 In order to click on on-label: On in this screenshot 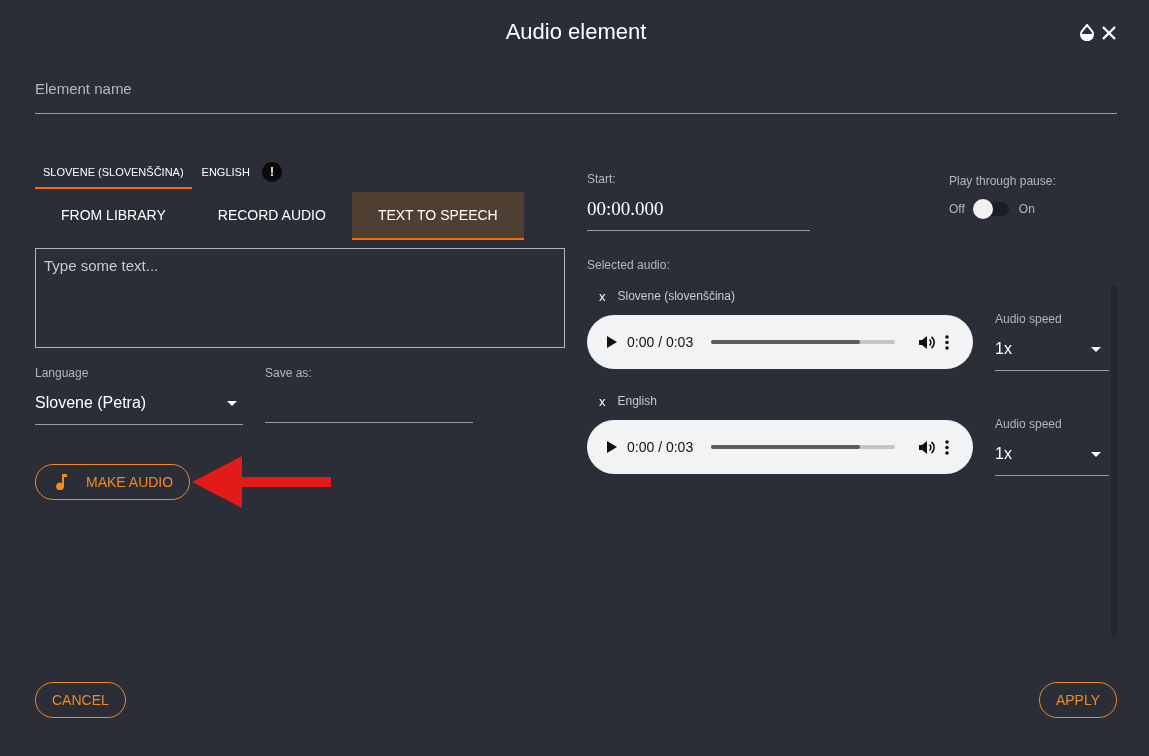, I will do `click(1026, 209)`.